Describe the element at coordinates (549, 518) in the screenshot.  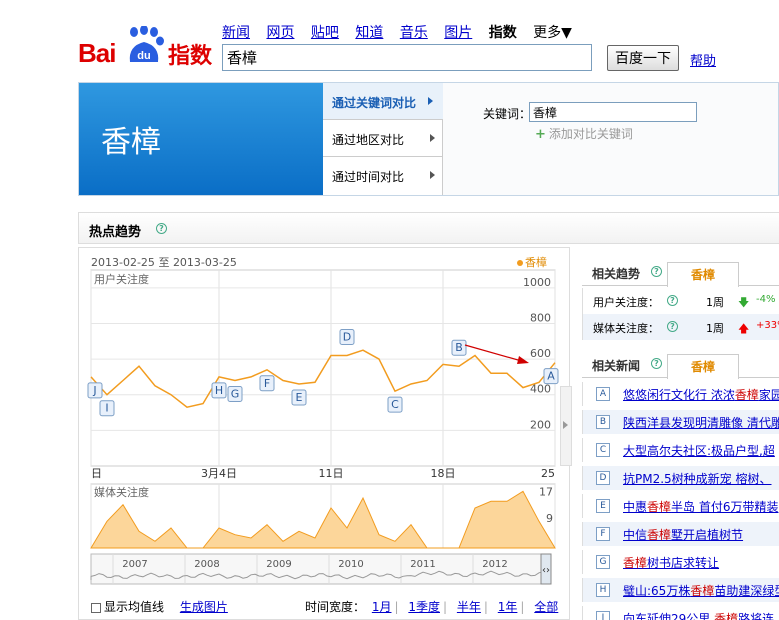
I see `media-y-tick-label: 9` at that location.